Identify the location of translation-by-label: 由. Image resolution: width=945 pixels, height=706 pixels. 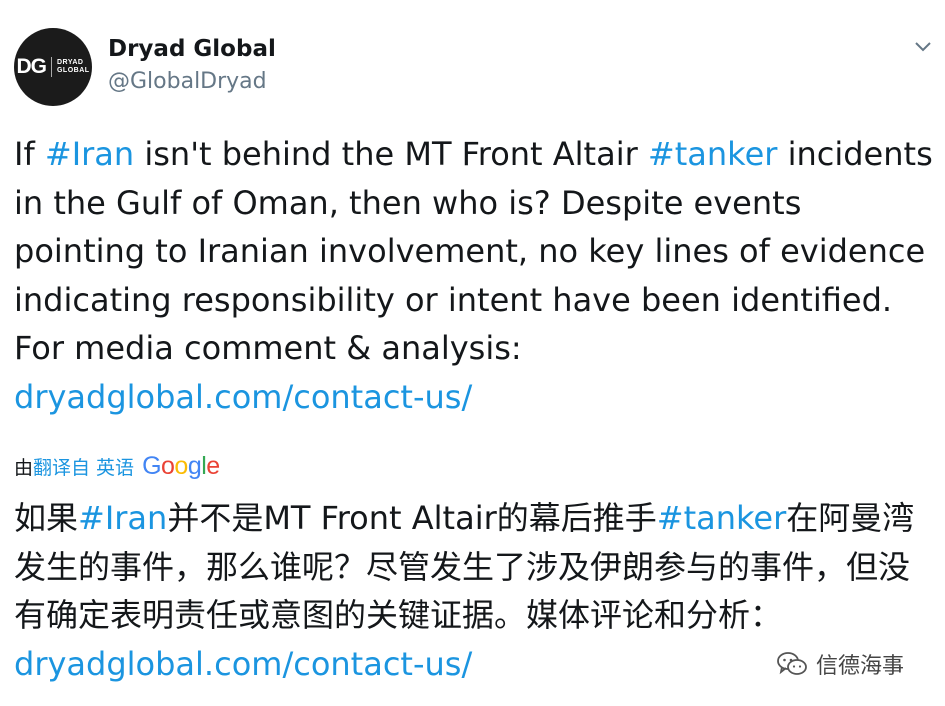
(24, 467).